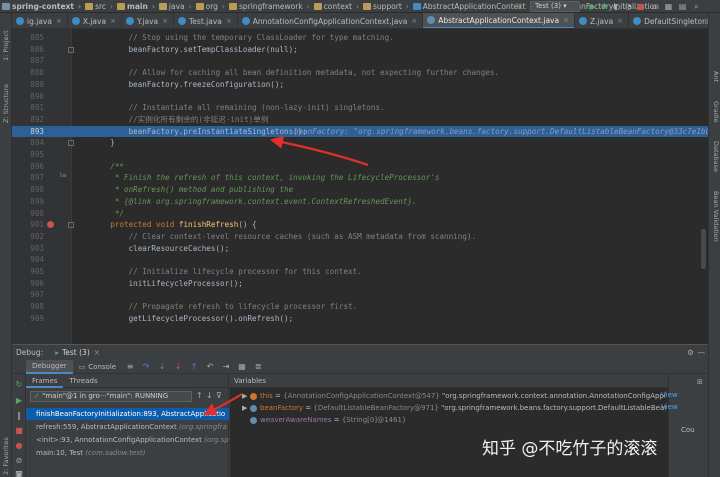 This screenshot has width=720, height=477. What do you see at coordinates (130, 367) in the screenshot?
I see `show-execution-point-icon: ≡` at bounding box center [130, 367].